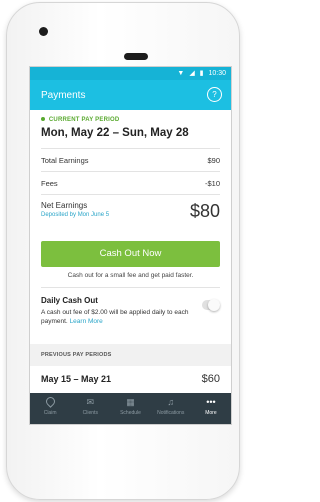 This screenshot has width=320, height=502. Describe the element at coordinates (213, 160) in the screenshot. I see `total-earnings-value: $90` at that location.